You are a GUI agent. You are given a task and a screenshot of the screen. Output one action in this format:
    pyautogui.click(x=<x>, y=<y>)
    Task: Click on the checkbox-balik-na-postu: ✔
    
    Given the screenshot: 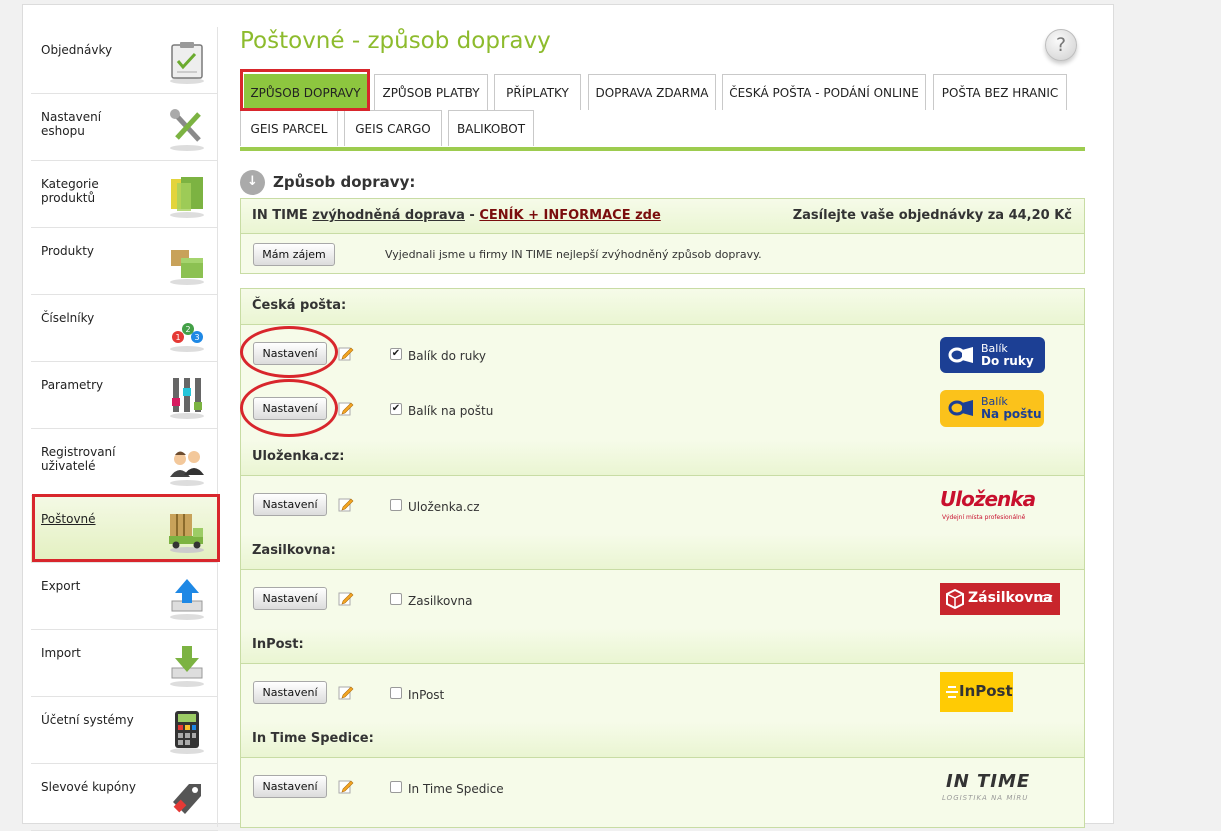 What is the action you would take?
    pyautogui.click(x=396, y=409)
    